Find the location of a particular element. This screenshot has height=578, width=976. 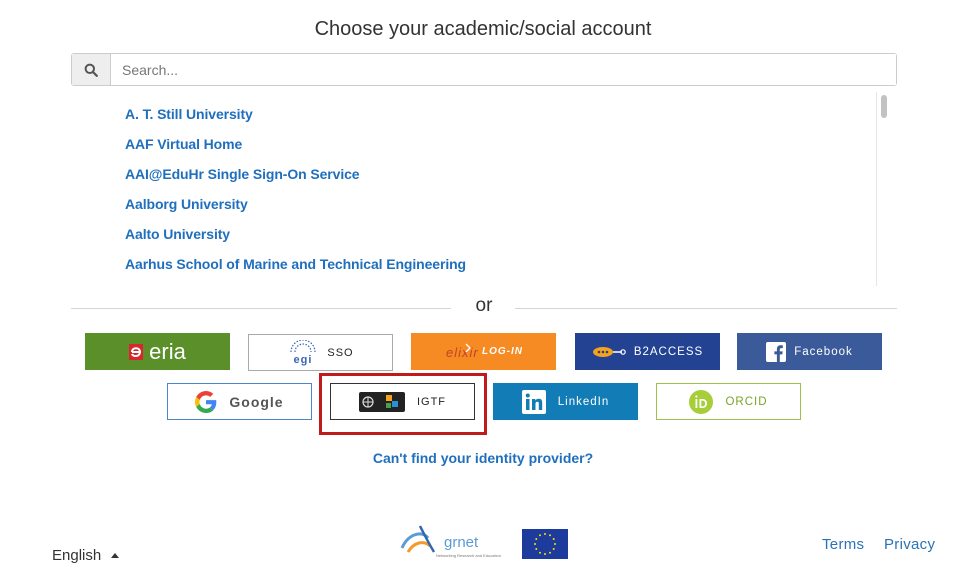

egi-logo-text: egi is located at coordinates (303, 360).